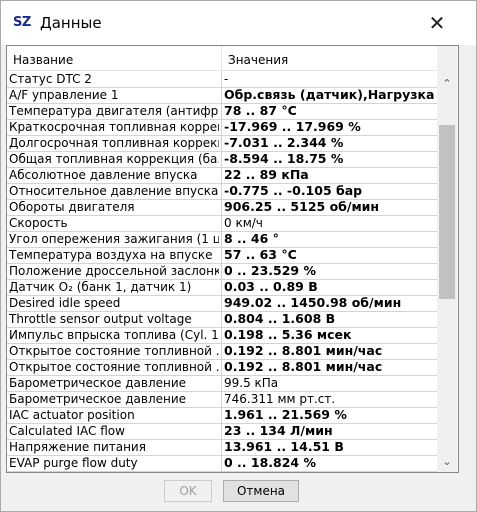 The height and width of the screenshot is (512, 477). I want to click on table-row: IAC actuator position 1.961 .. 21.569 %, so click(222, 415).